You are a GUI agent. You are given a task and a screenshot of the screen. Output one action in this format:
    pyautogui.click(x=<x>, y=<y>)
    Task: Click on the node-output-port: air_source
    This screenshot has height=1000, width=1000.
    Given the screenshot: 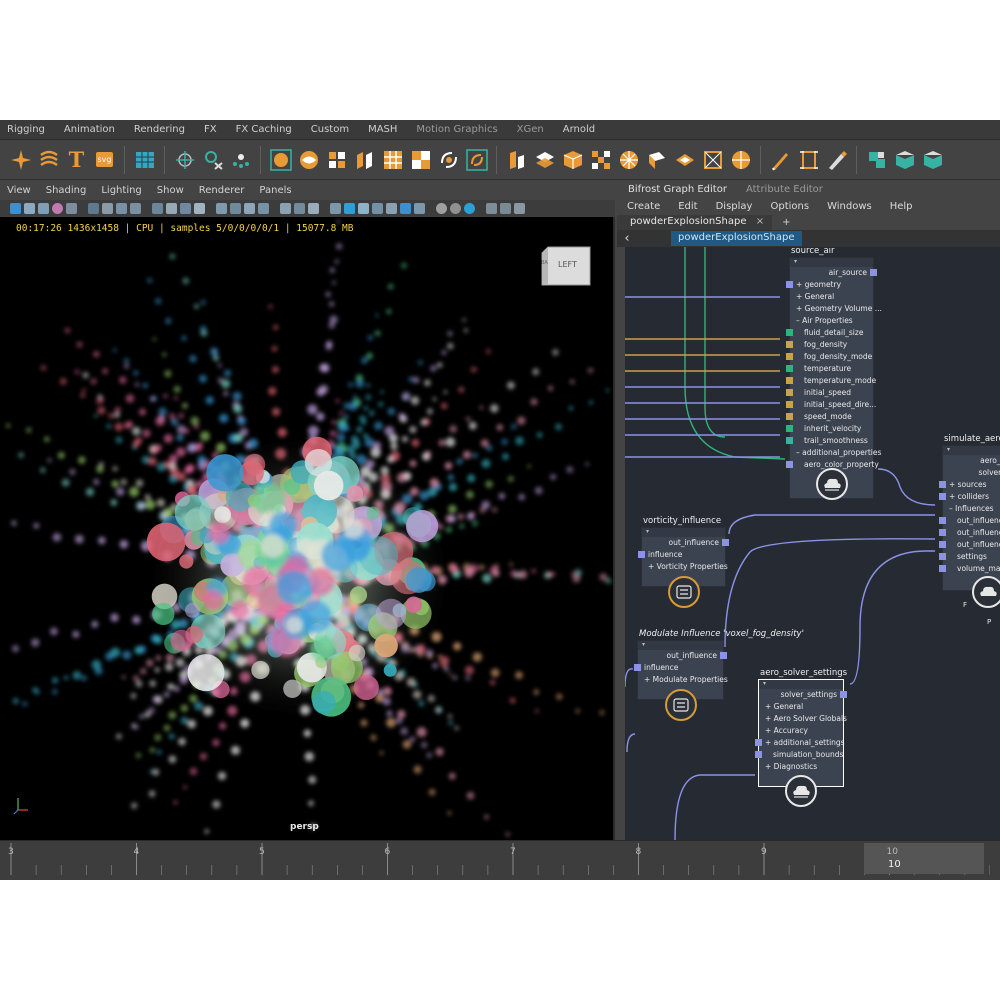 What is the action you would take?
    pyautogui.click(x=833, y=273)
    